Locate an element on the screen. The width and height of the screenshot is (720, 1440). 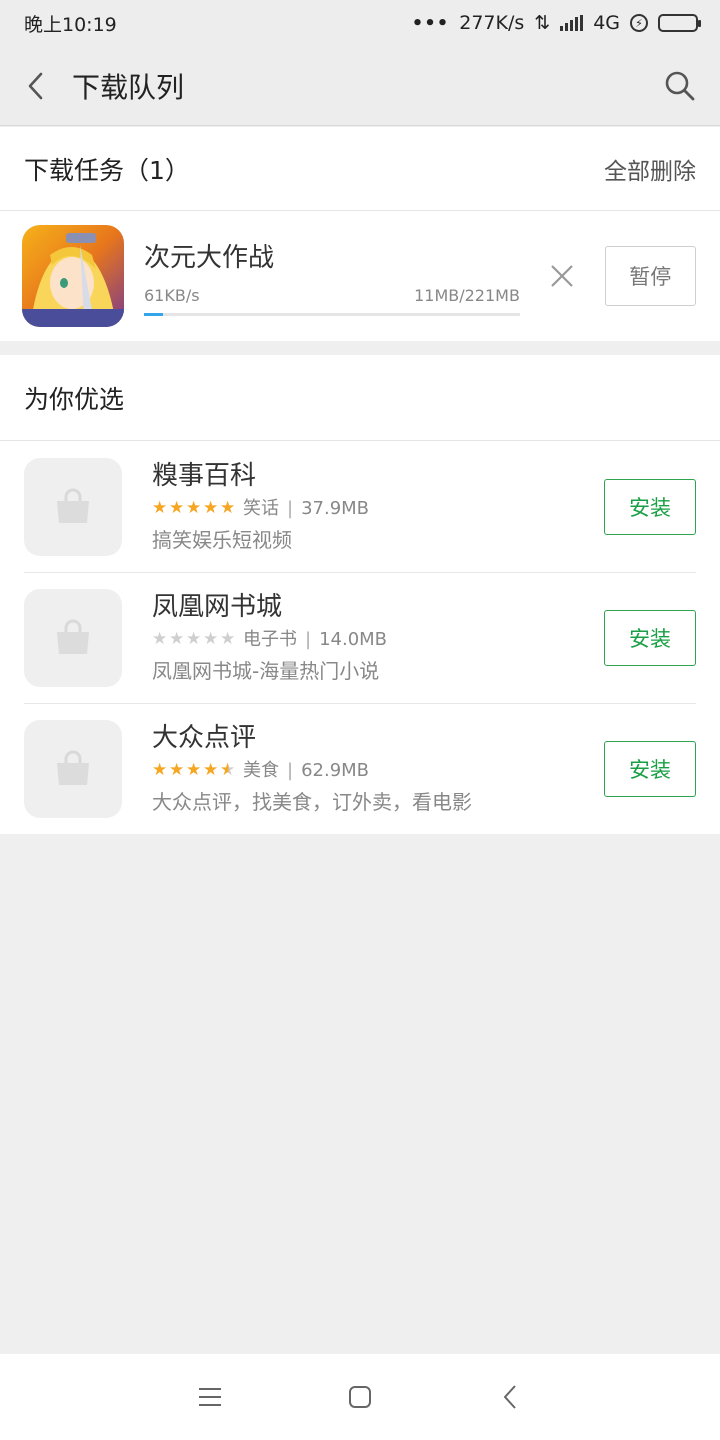
app-meta: ★ ★ ★ ★ ★ 美食 | 62.9MB is located at coordinates (378, 771).